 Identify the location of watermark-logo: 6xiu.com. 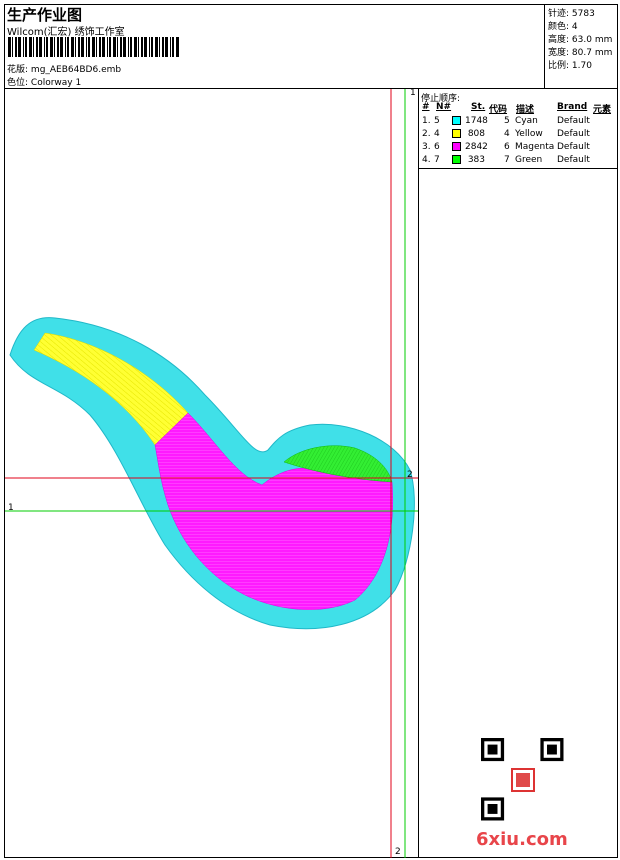
(522, 839).